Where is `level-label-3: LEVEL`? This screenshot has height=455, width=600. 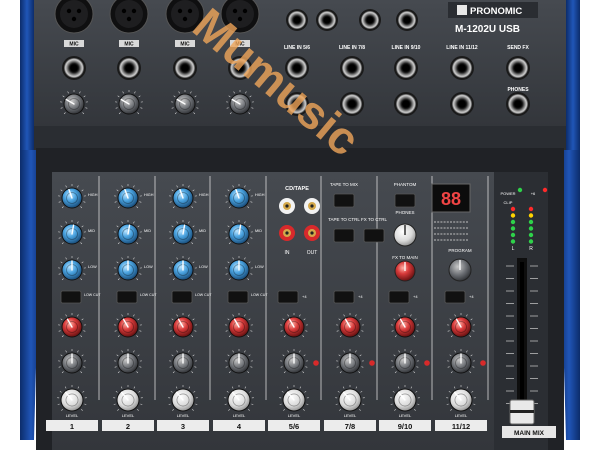 level-label-3: LEVEL is located at coordinates (183, 415).